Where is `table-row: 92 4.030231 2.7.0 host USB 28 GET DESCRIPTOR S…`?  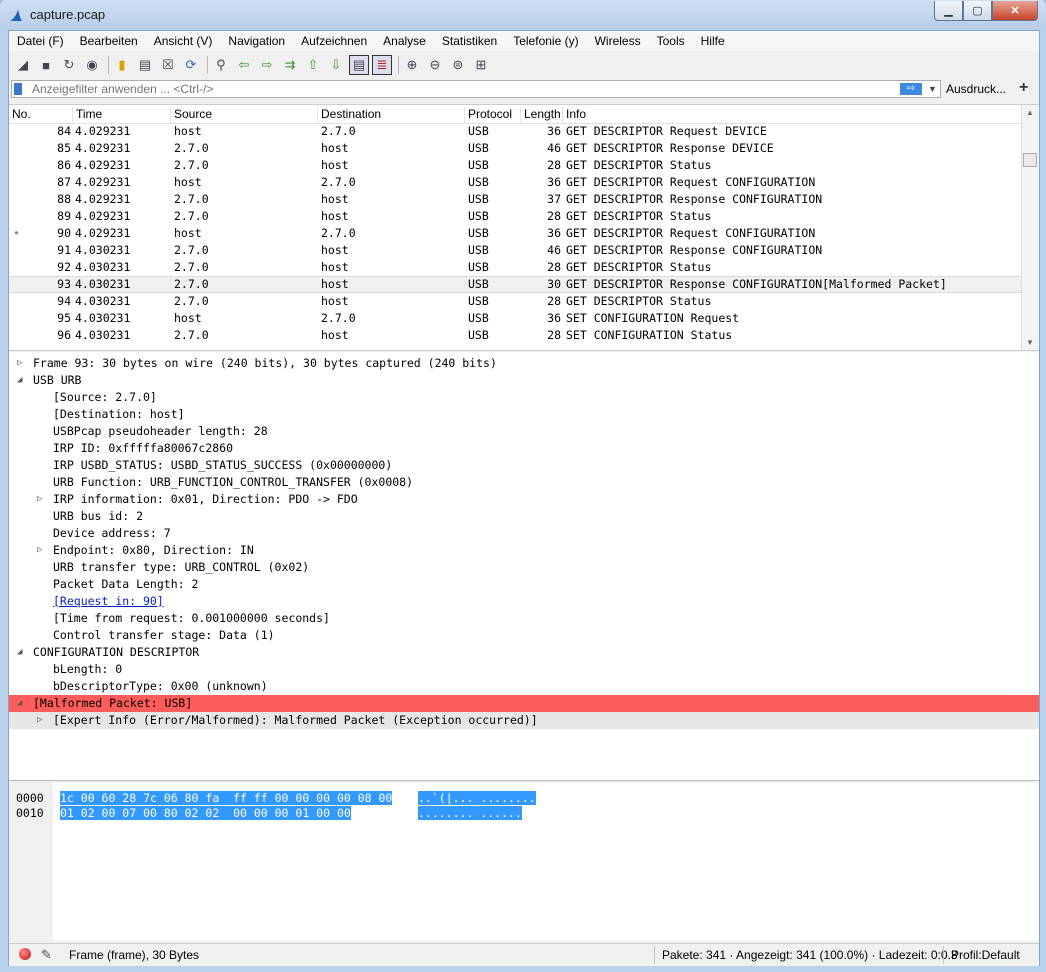
table-row: 92 4.030231 2.7.0 host USB 28 GET DESCRIPTOR S… is located at coordinates (515, 267).